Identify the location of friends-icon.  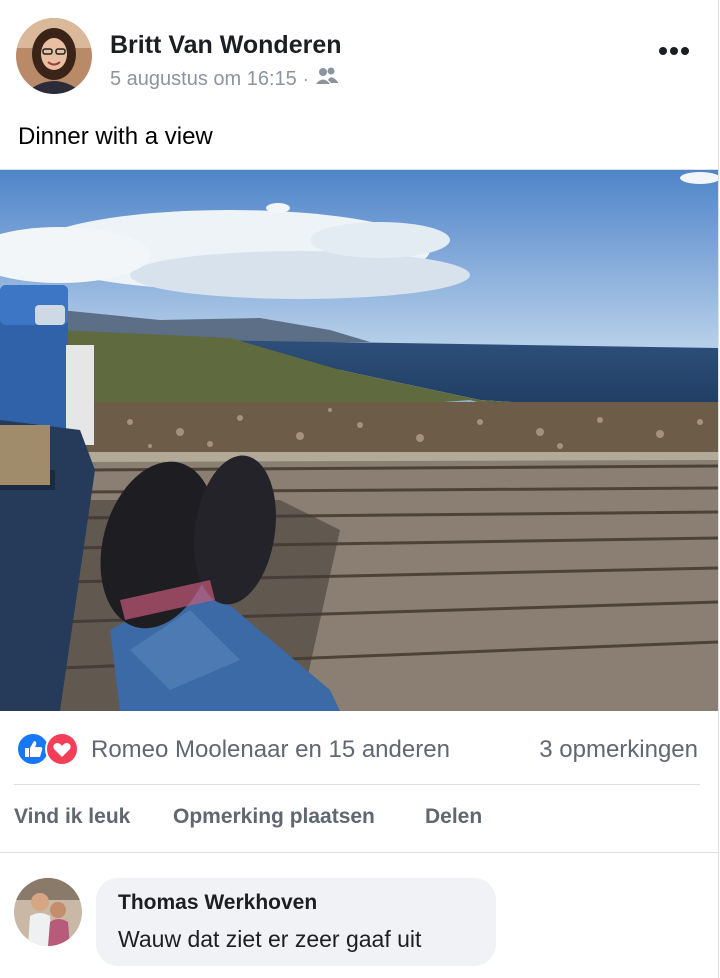
(327, 79).